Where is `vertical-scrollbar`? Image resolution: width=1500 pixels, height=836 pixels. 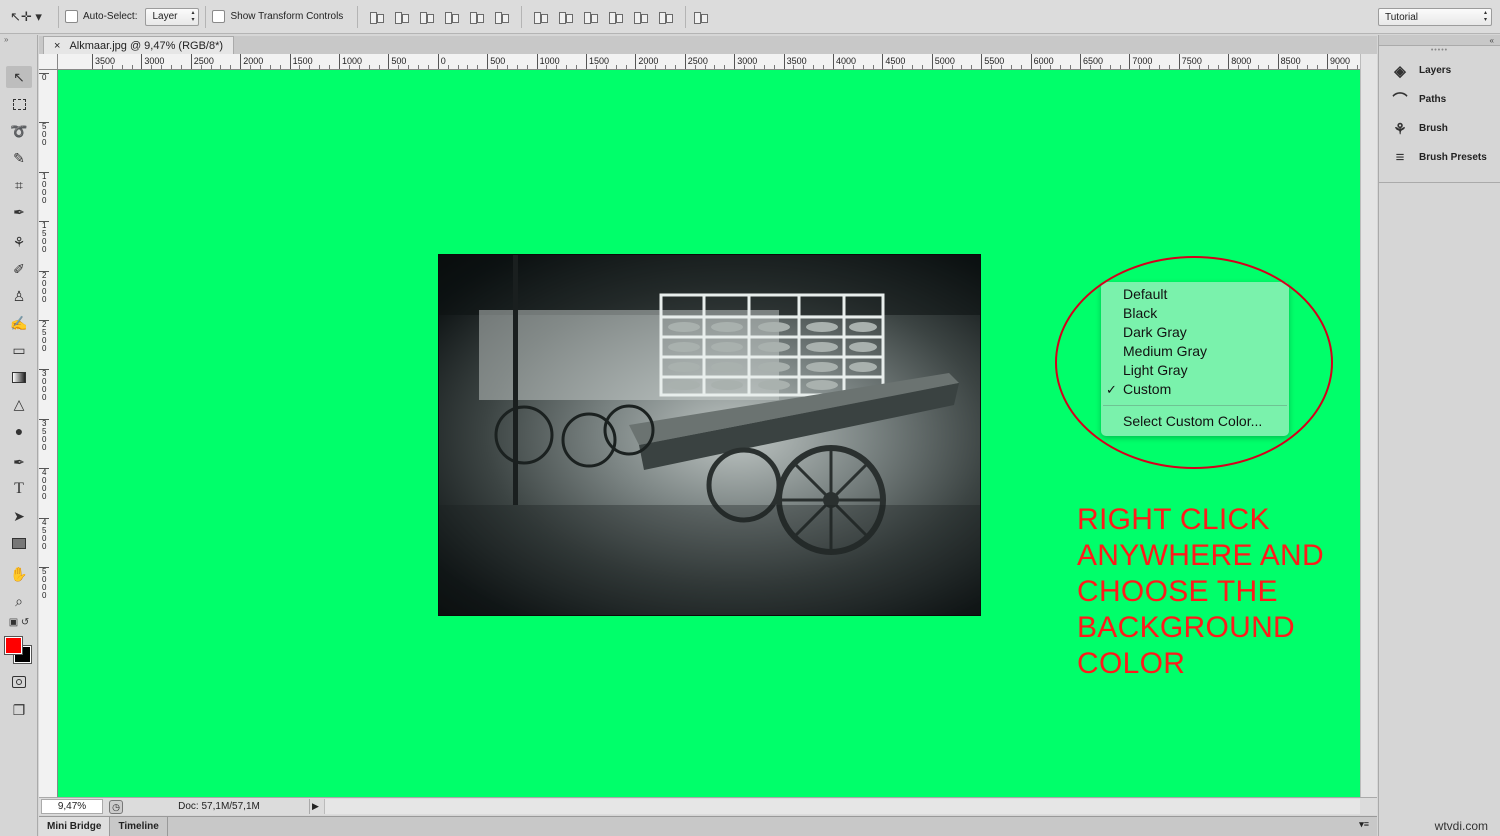
vertical-scrollbar is located at coordinates (1368, 425).